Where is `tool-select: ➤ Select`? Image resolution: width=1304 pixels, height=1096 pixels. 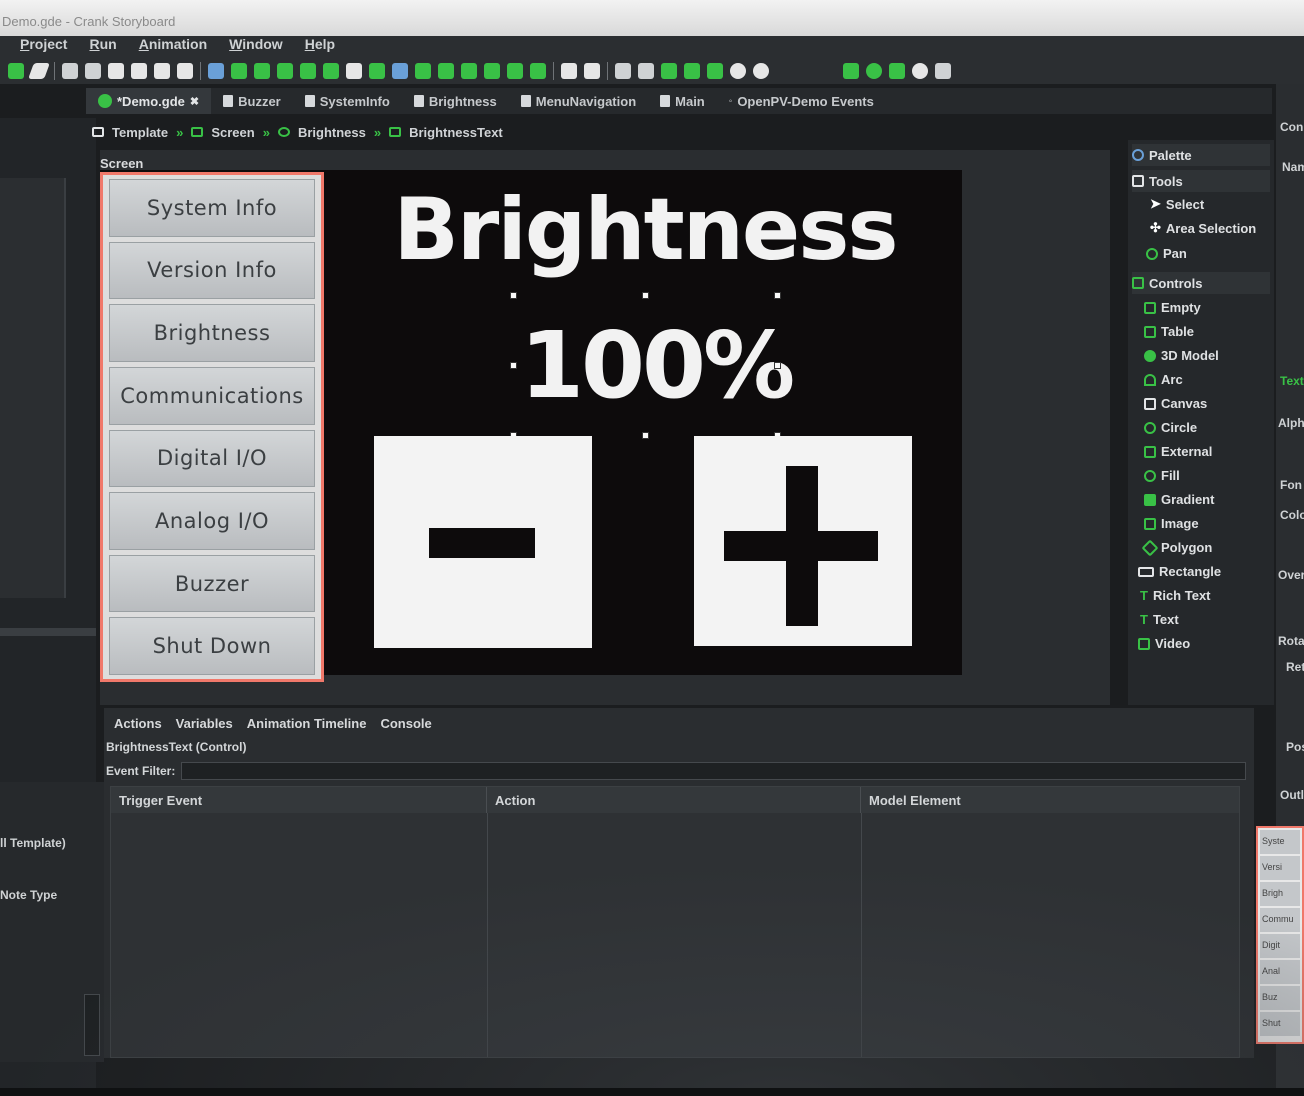 tool-select: ➤ Select is located at coordinates (1177, 204).